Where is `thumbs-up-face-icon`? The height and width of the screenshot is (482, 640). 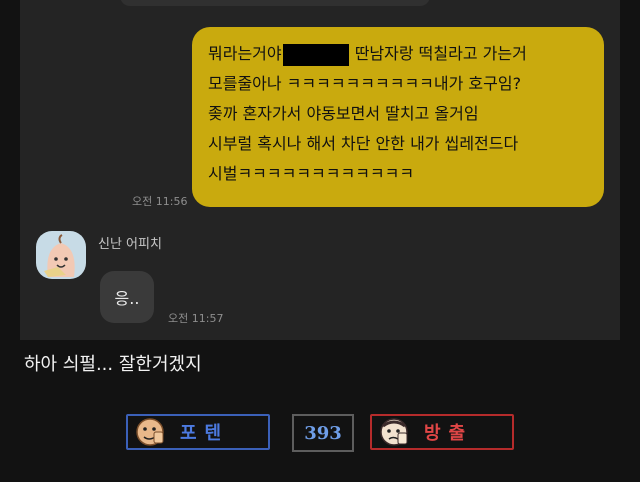
thumbs-up-face-icon is located at coordinates (150, 432).